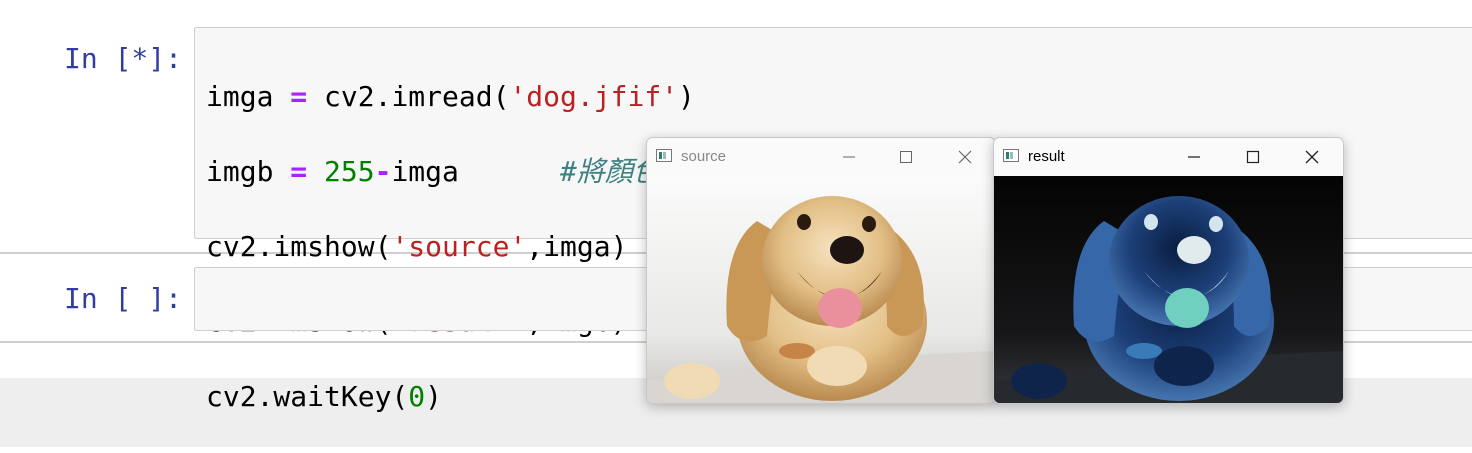 This screenshot has height=453, width=1472. I want to click on source-window-title: source, so click(704, 156).